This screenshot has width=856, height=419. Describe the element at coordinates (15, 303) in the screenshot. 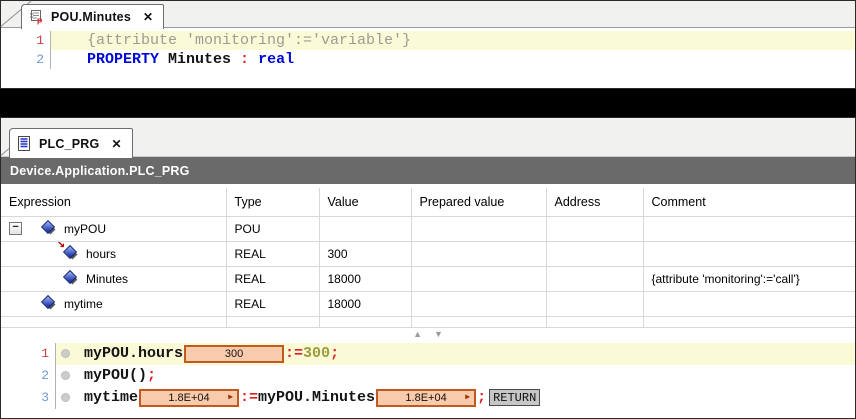

I see `expand-spacer` at that location.